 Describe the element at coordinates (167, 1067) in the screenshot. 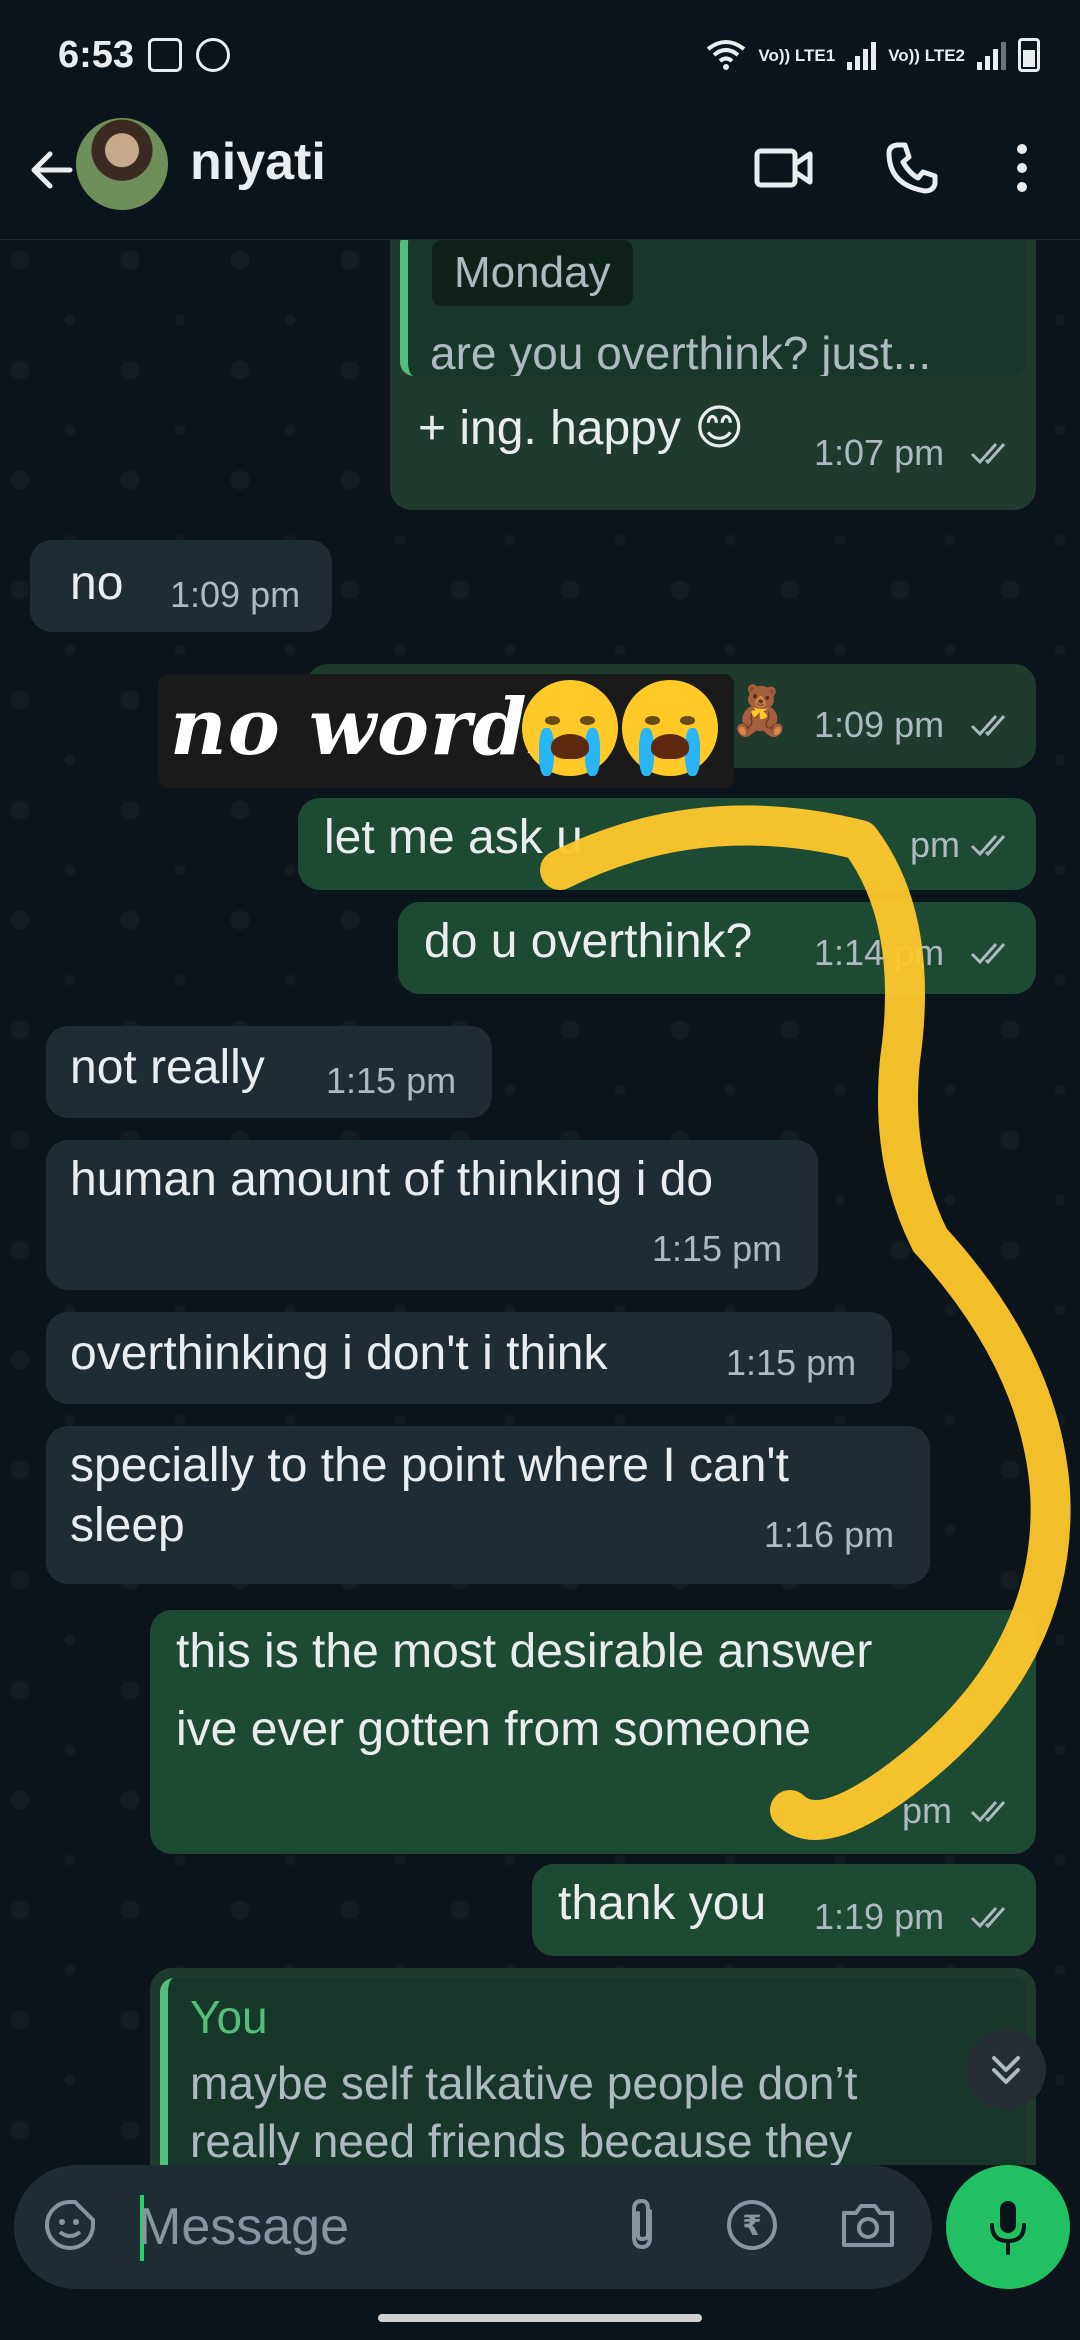

I see `message-text: not really` at that location.